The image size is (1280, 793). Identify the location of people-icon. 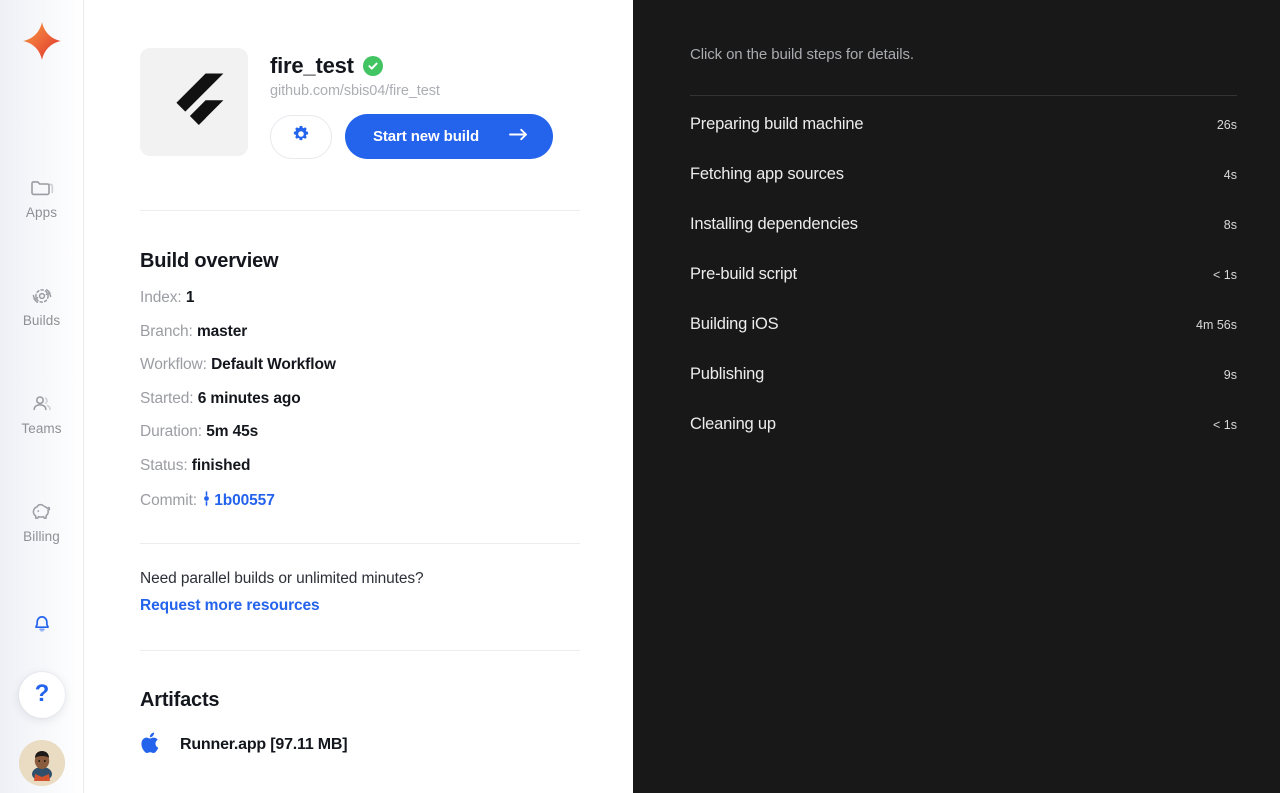
(42, 404).